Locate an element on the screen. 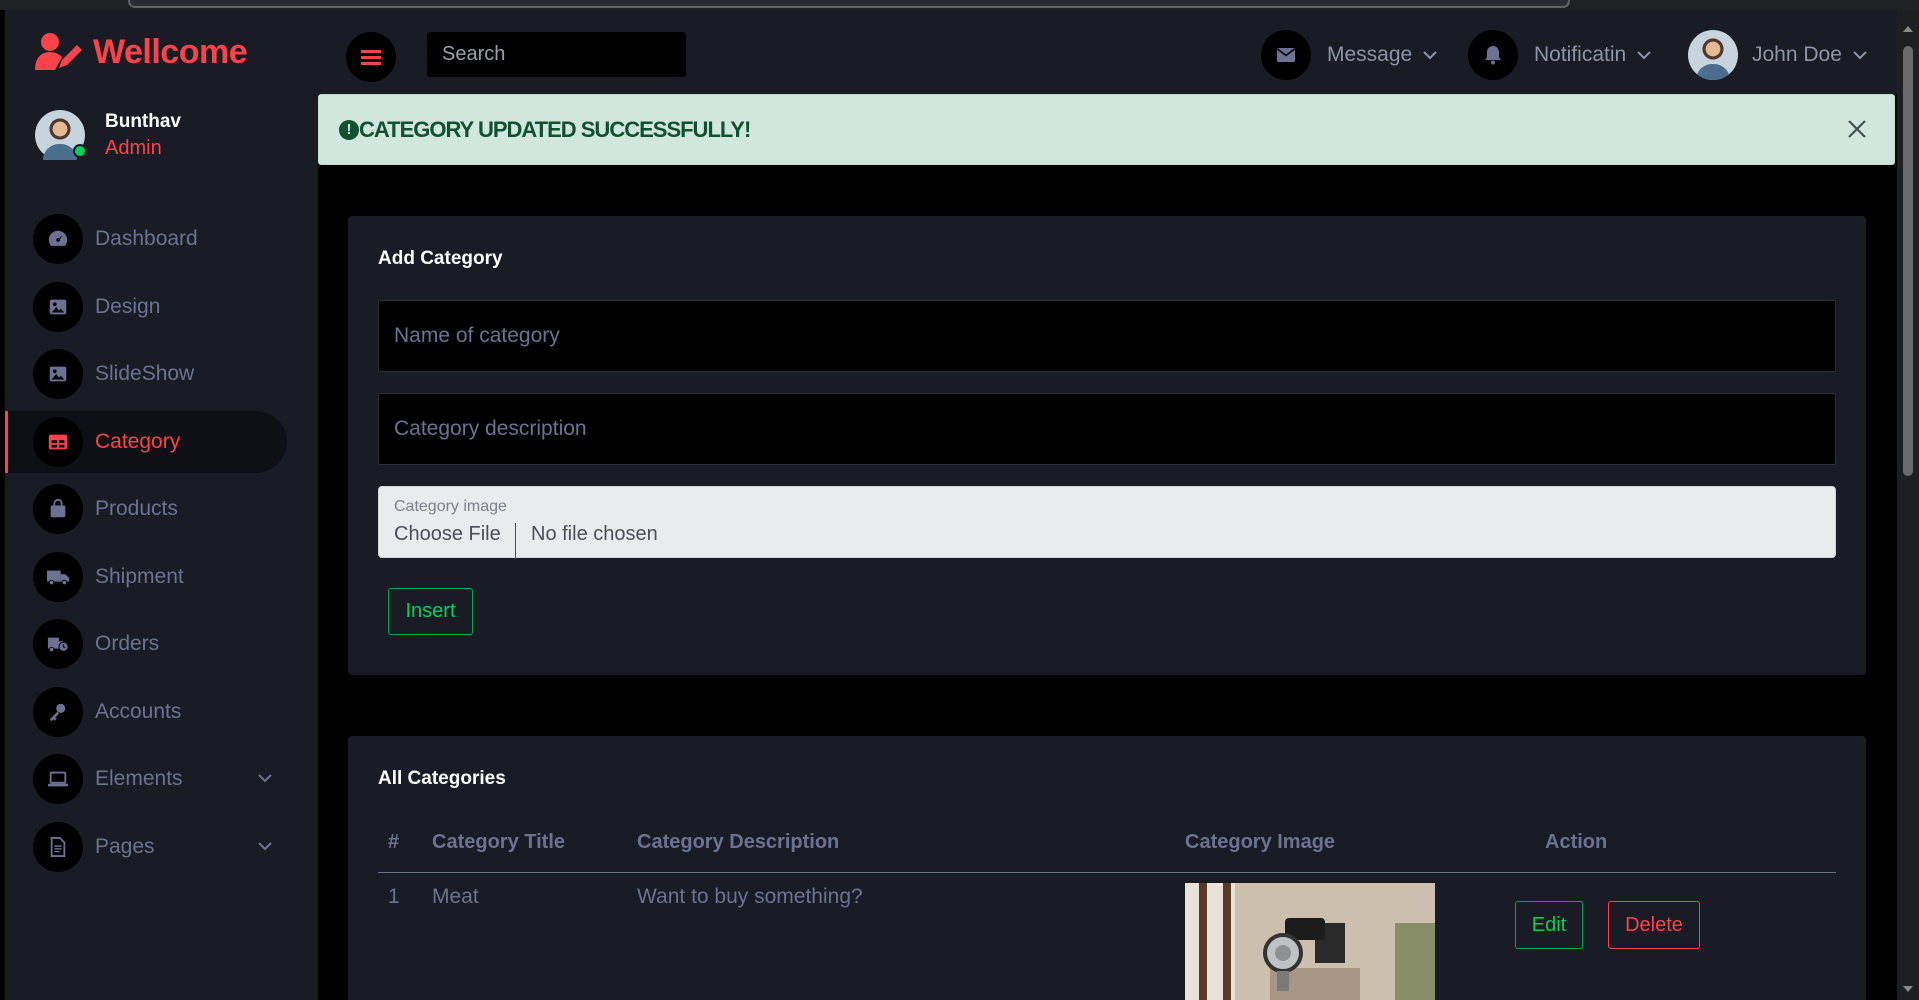 The image size is (1919, 1000). success-alert: ! CATEGORY UPDATED SUCCESSFULLY! is located at coordinates (1106, 129).